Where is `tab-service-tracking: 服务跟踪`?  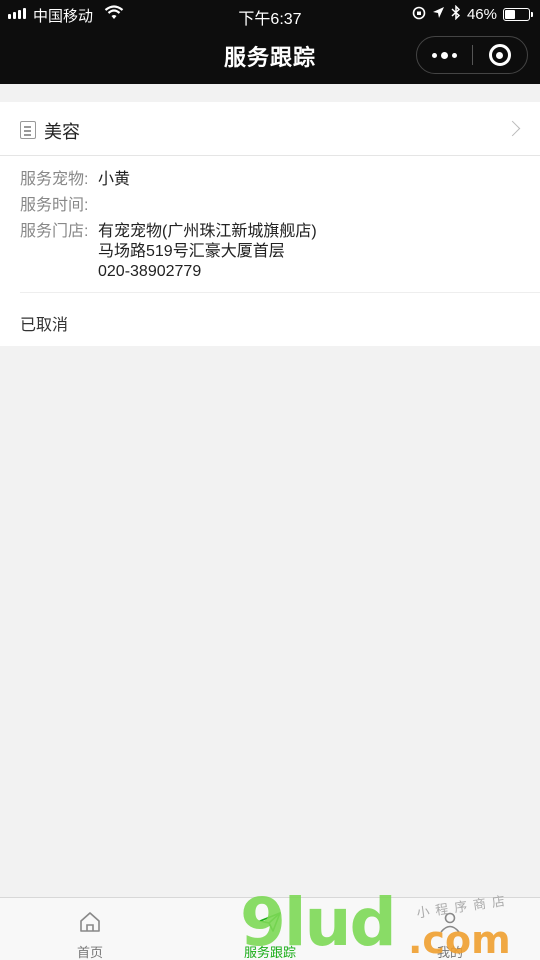 tab-service-tracking: 服务跟踪 is located at coordinates (270, 929).